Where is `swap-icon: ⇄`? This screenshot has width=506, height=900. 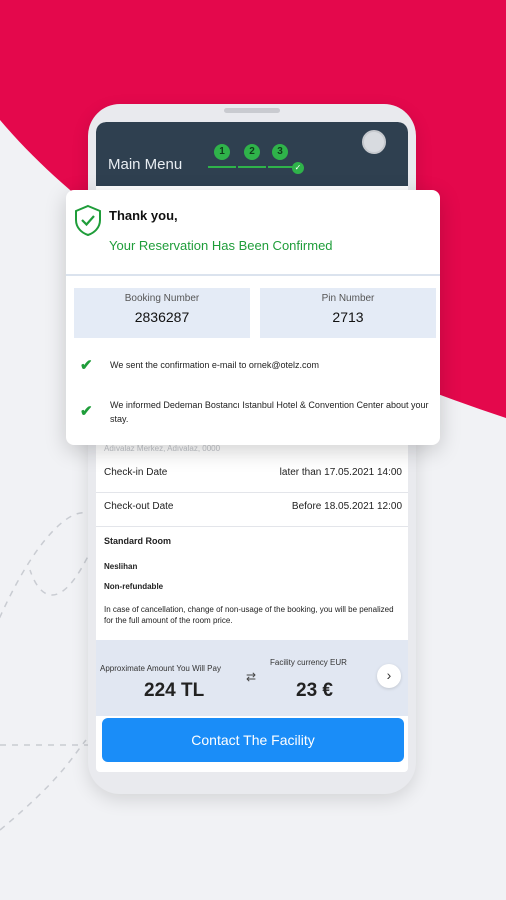 swap-icon: ⇄ is located at coordinates (251, 677).